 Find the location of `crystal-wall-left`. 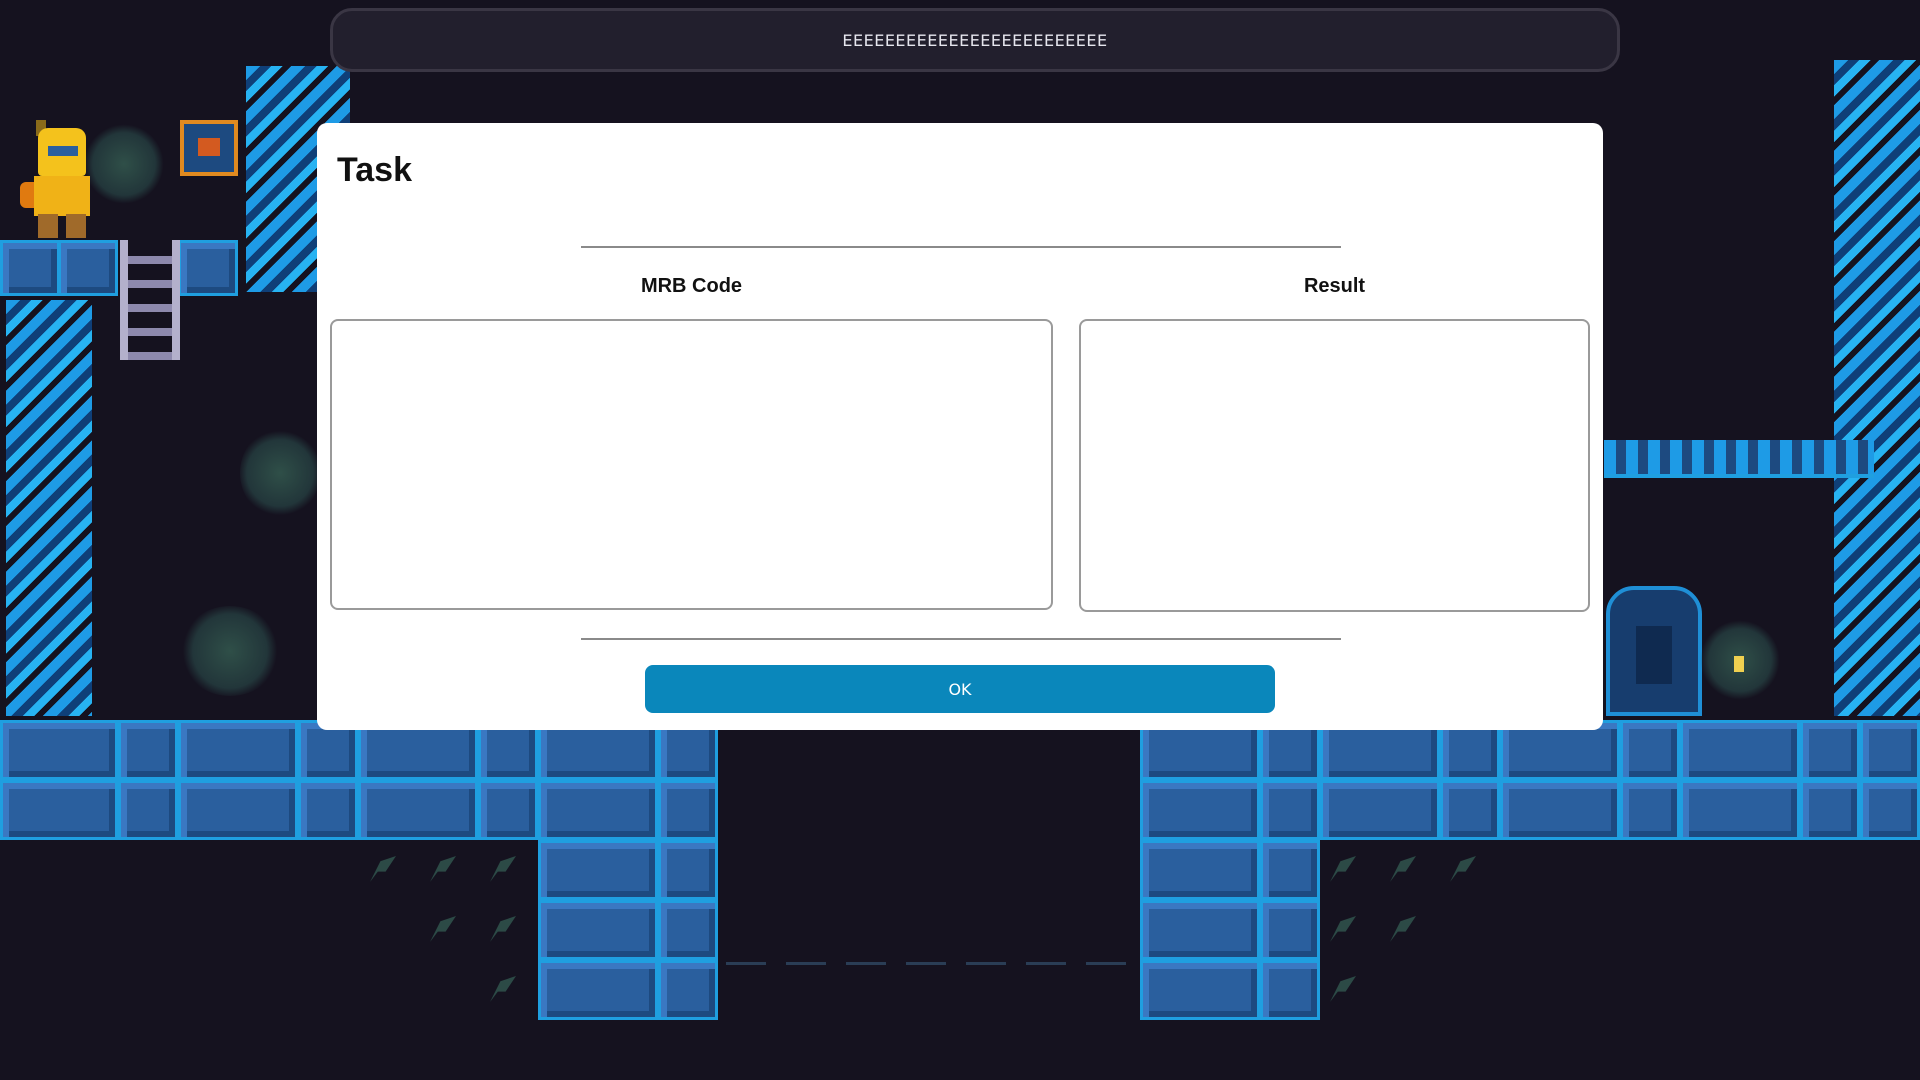

crystal-wall-left is located at coordinates (49, 508).